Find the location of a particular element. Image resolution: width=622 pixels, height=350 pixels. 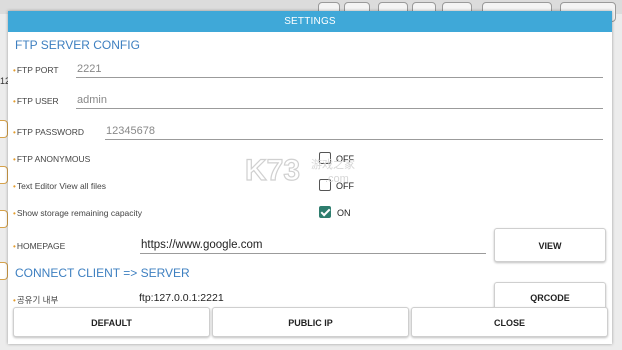

ftp-port-input: 2221 is located at coordinates (339, 70).